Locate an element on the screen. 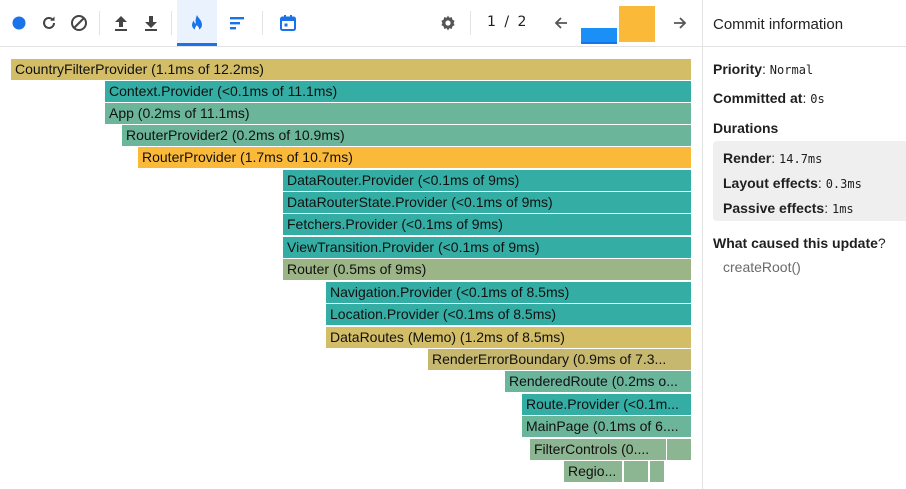 Image resolution: width=906 pixels, height=489 pixels. download-icon is located at coordinates (151, 23).